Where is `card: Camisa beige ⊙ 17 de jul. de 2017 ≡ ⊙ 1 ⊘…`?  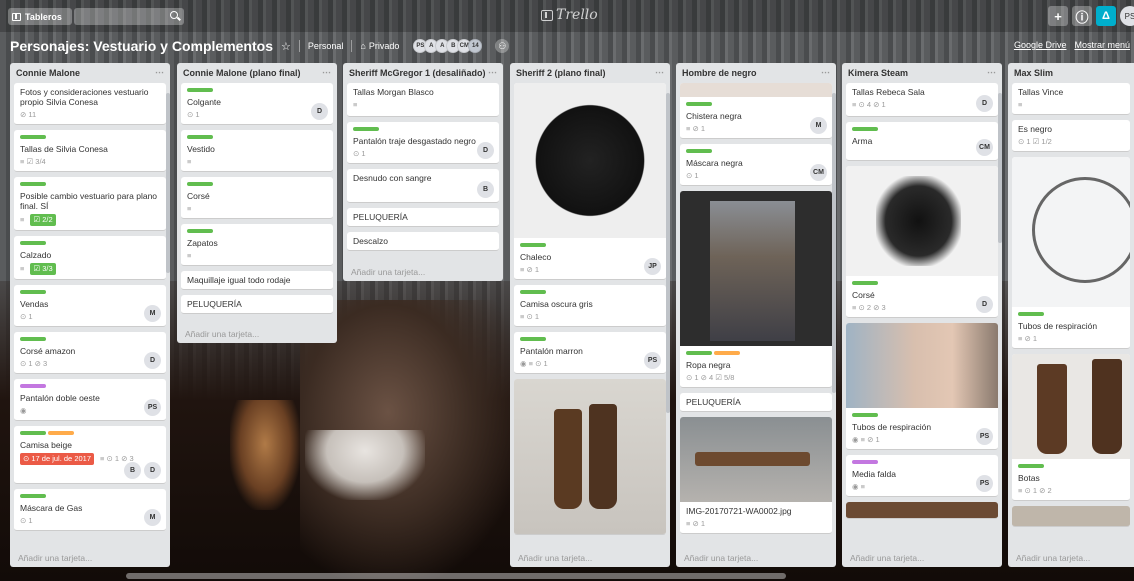
card: Camisa beige ⊙ 17 de jul. de 2017 ≡ ⊙ 1 ⊘… is located at coordinates (90, 455).